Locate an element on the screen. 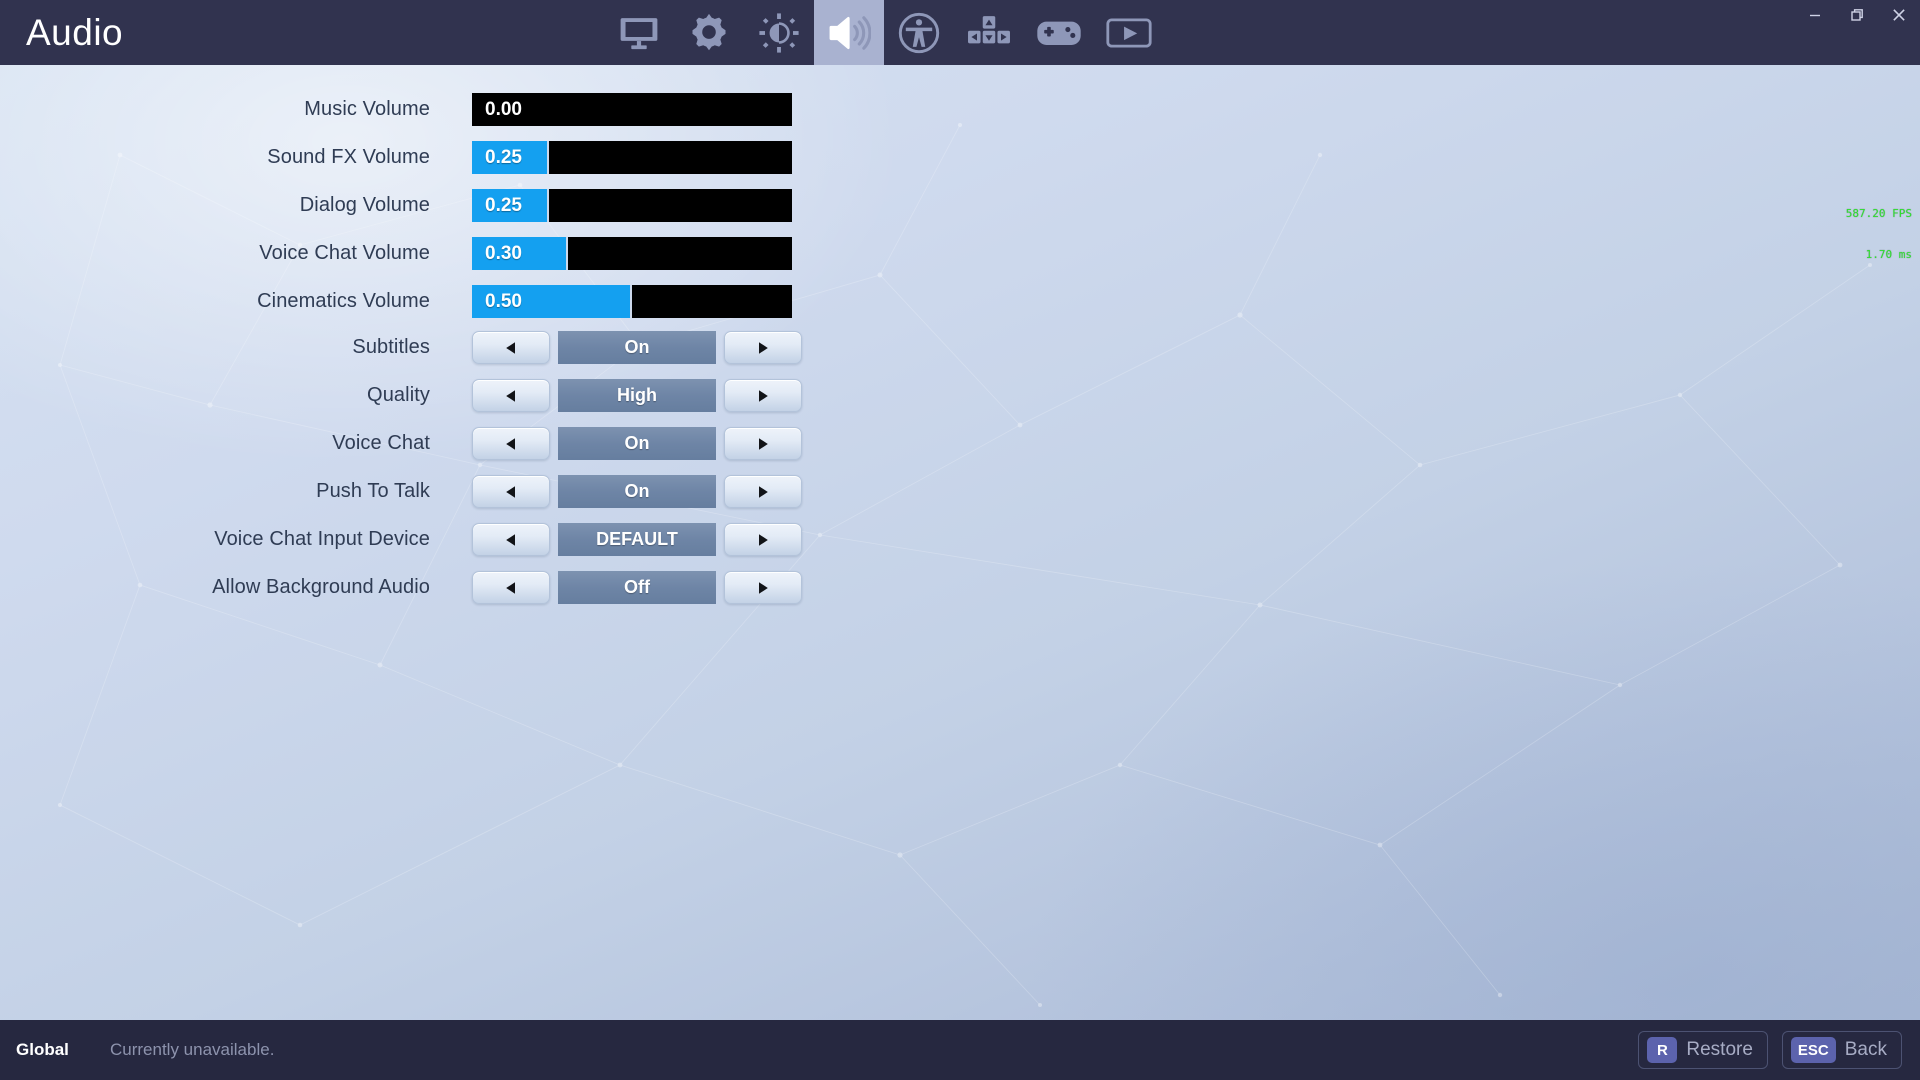 The width and height of the screenshot is (1920, 1080). voice-chat-input-device-stepper: DEFAULT is located at coordinates (637, 539).